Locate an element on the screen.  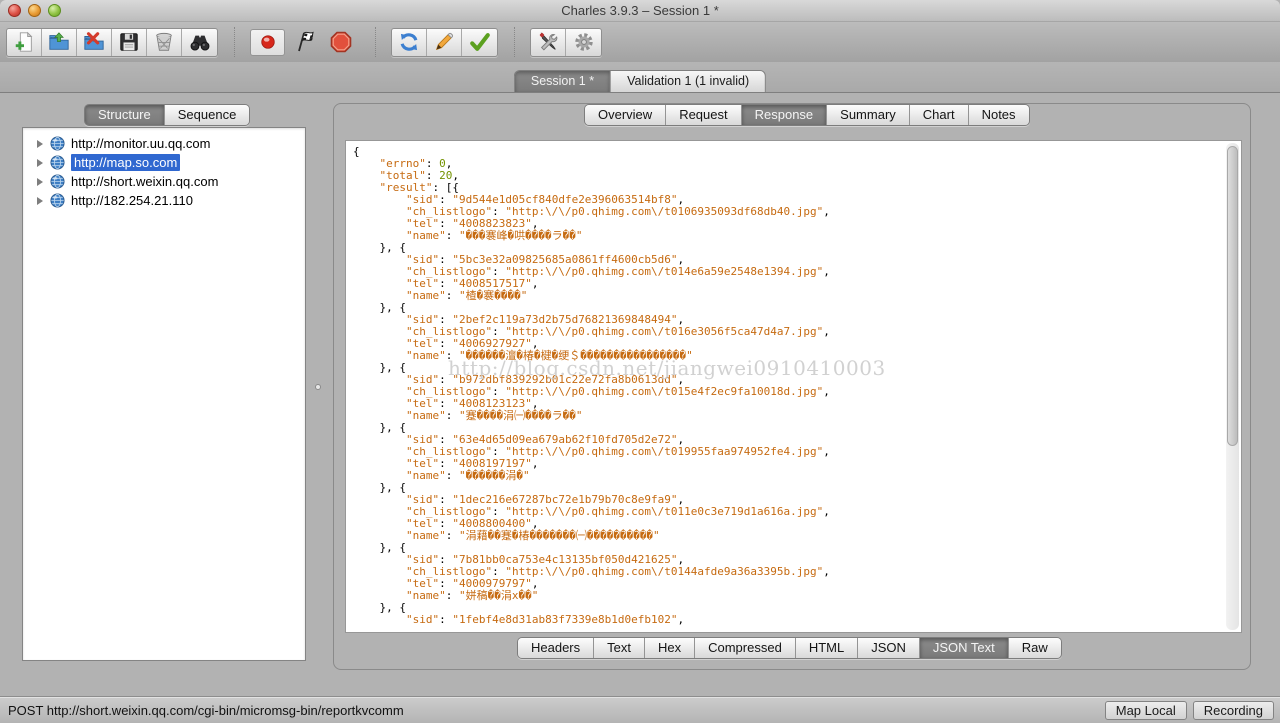
pencil-icon is located at coordinates (444, 42).